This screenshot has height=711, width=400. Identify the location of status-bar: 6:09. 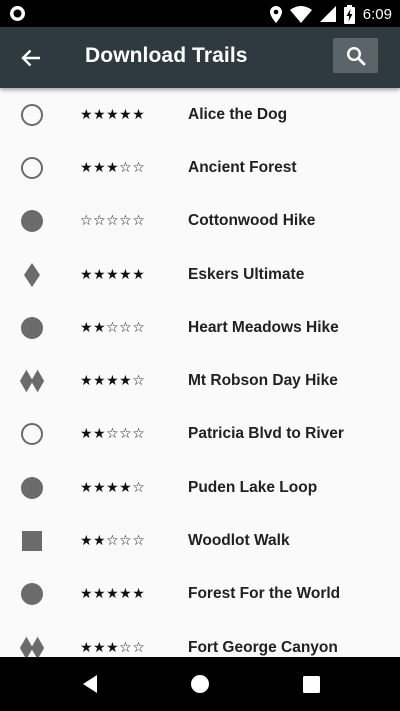
(200, 13).